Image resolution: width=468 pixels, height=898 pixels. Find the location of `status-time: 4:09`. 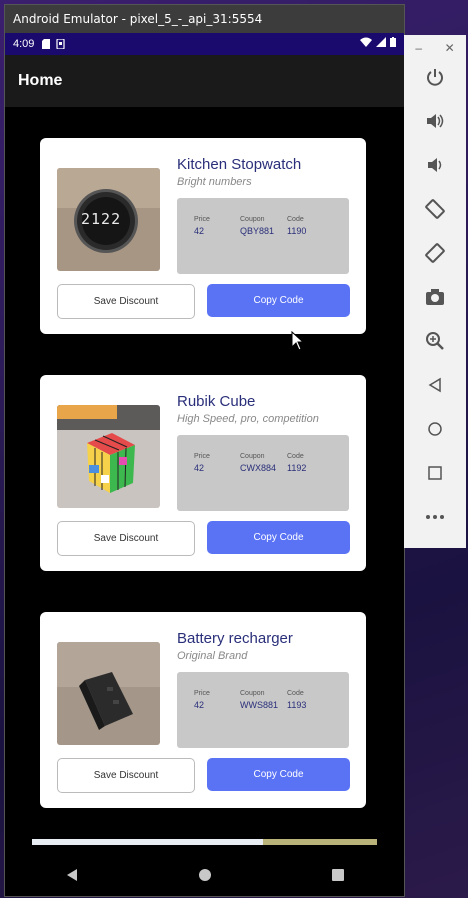

status-time: 4:09 is located at coordinates (24, 44).